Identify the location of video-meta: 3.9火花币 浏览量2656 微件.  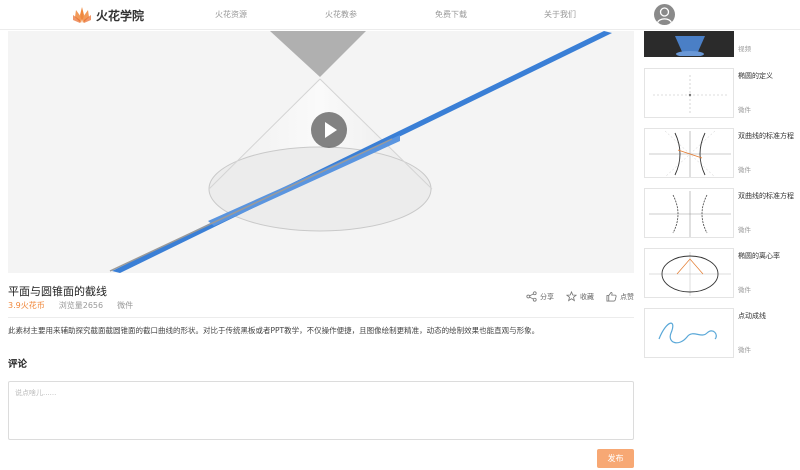
(70, 305).